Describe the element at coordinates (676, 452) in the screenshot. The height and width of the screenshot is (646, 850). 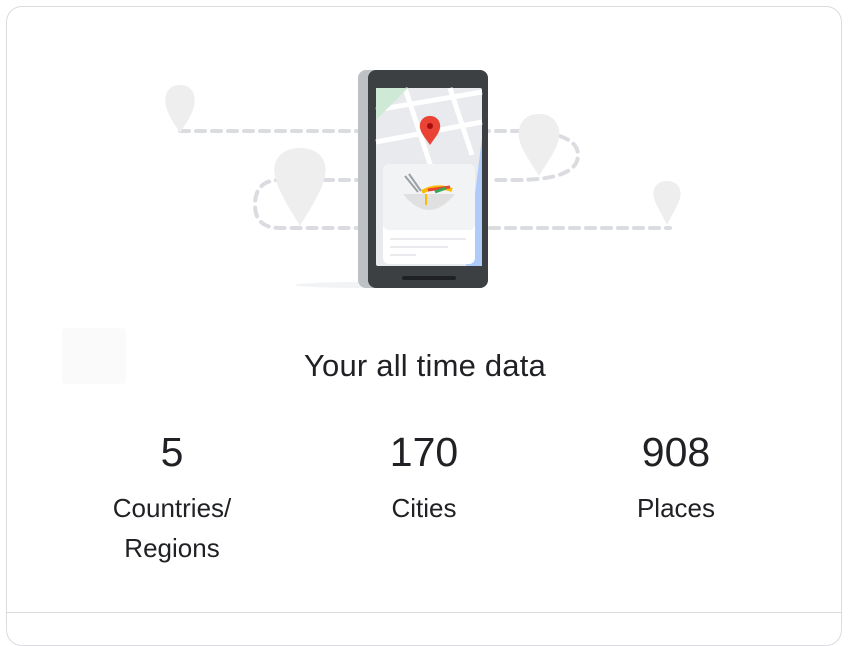
I see `stat-places-value: 908` at that location.